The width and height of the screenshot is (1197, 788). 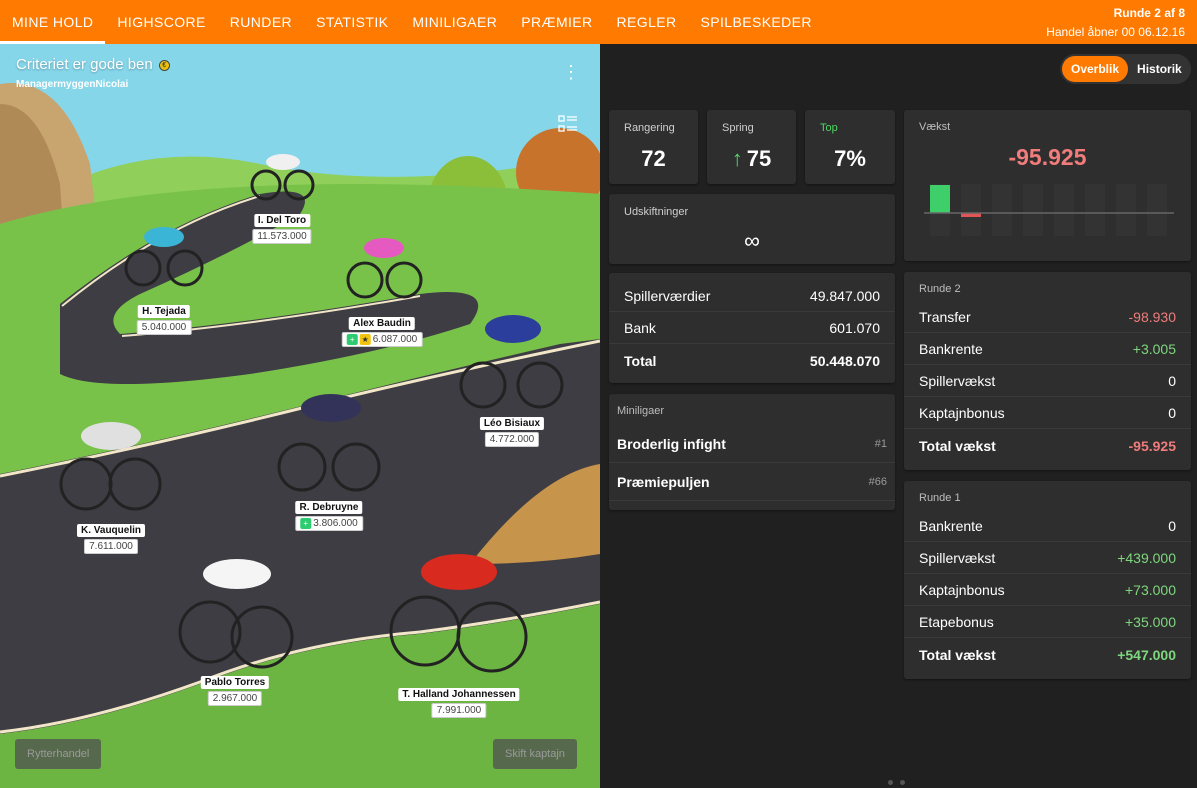 I want to click on nav-runder: RUNDER, so click(x=261, y=22).